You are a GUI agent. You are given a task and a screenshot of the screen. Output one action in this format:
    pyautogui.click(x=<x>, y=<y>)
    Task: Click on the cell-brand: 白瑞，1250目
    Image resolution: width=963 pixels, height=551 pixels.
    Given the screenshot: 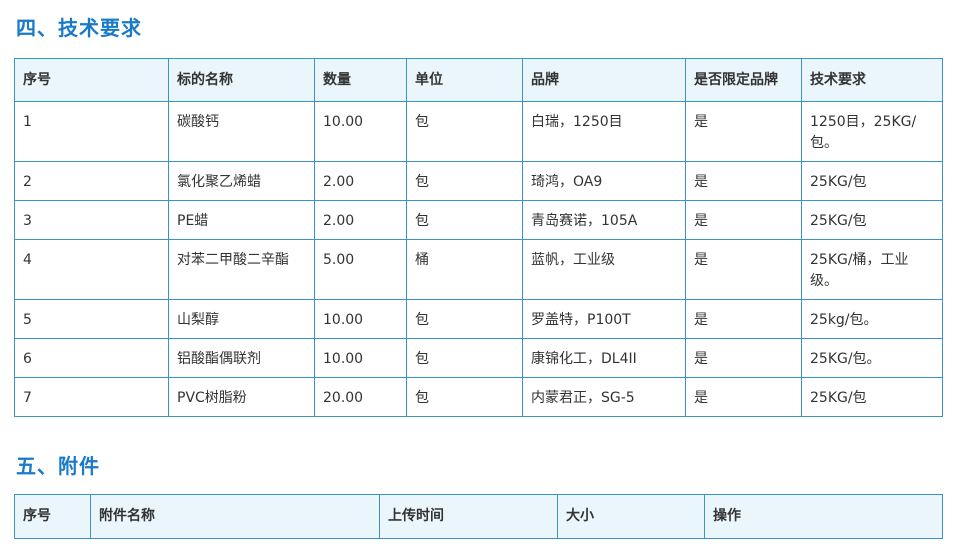 What is the action you would take?
    pyautogui.click(x=604, y=131)
    